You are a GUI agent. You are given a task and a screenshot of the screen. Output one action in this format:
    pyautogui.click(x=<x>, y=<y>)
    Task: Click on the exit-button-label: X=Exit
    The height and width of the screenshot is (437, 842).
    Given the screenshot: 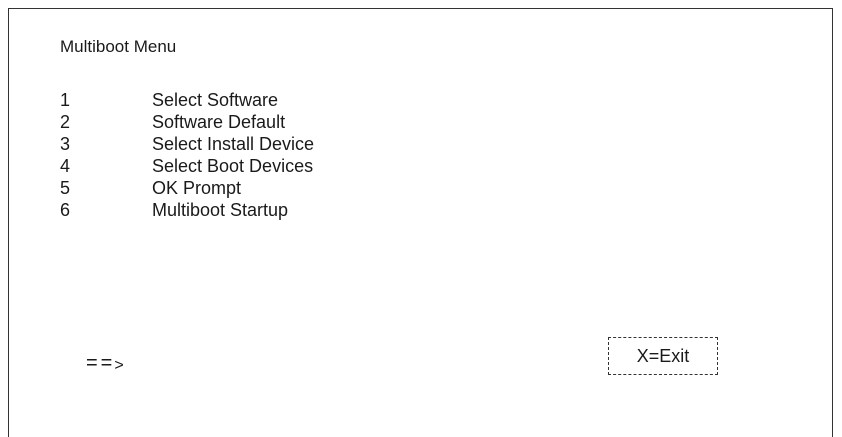 What is the action you would take?
    pyautogui.click(x=663, y=355)
    